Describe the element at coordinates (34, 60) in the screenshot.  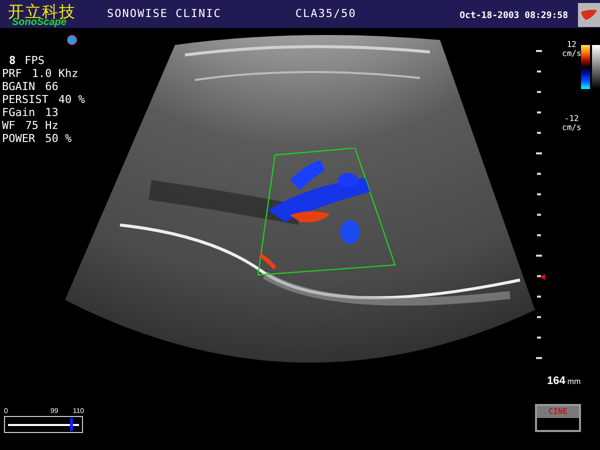
I see `fps-label: FPS` at that location.